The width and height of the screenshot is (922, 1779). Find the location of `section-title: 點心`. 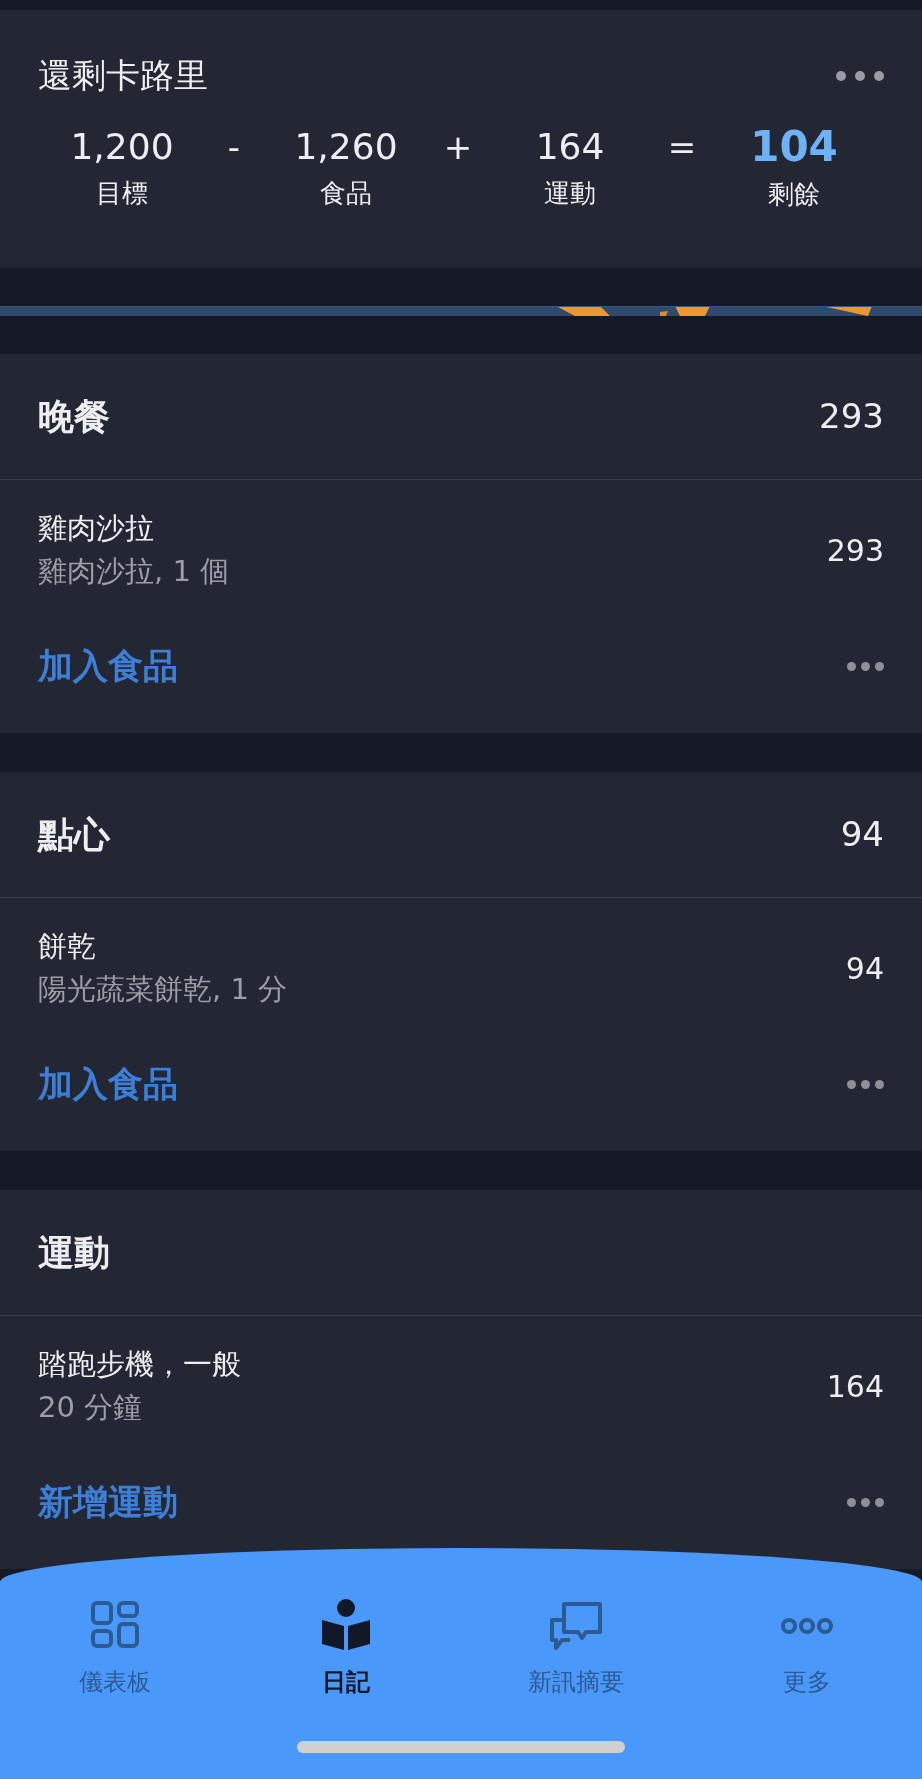

section-title: 點心 is located at coordinates (74, 834).